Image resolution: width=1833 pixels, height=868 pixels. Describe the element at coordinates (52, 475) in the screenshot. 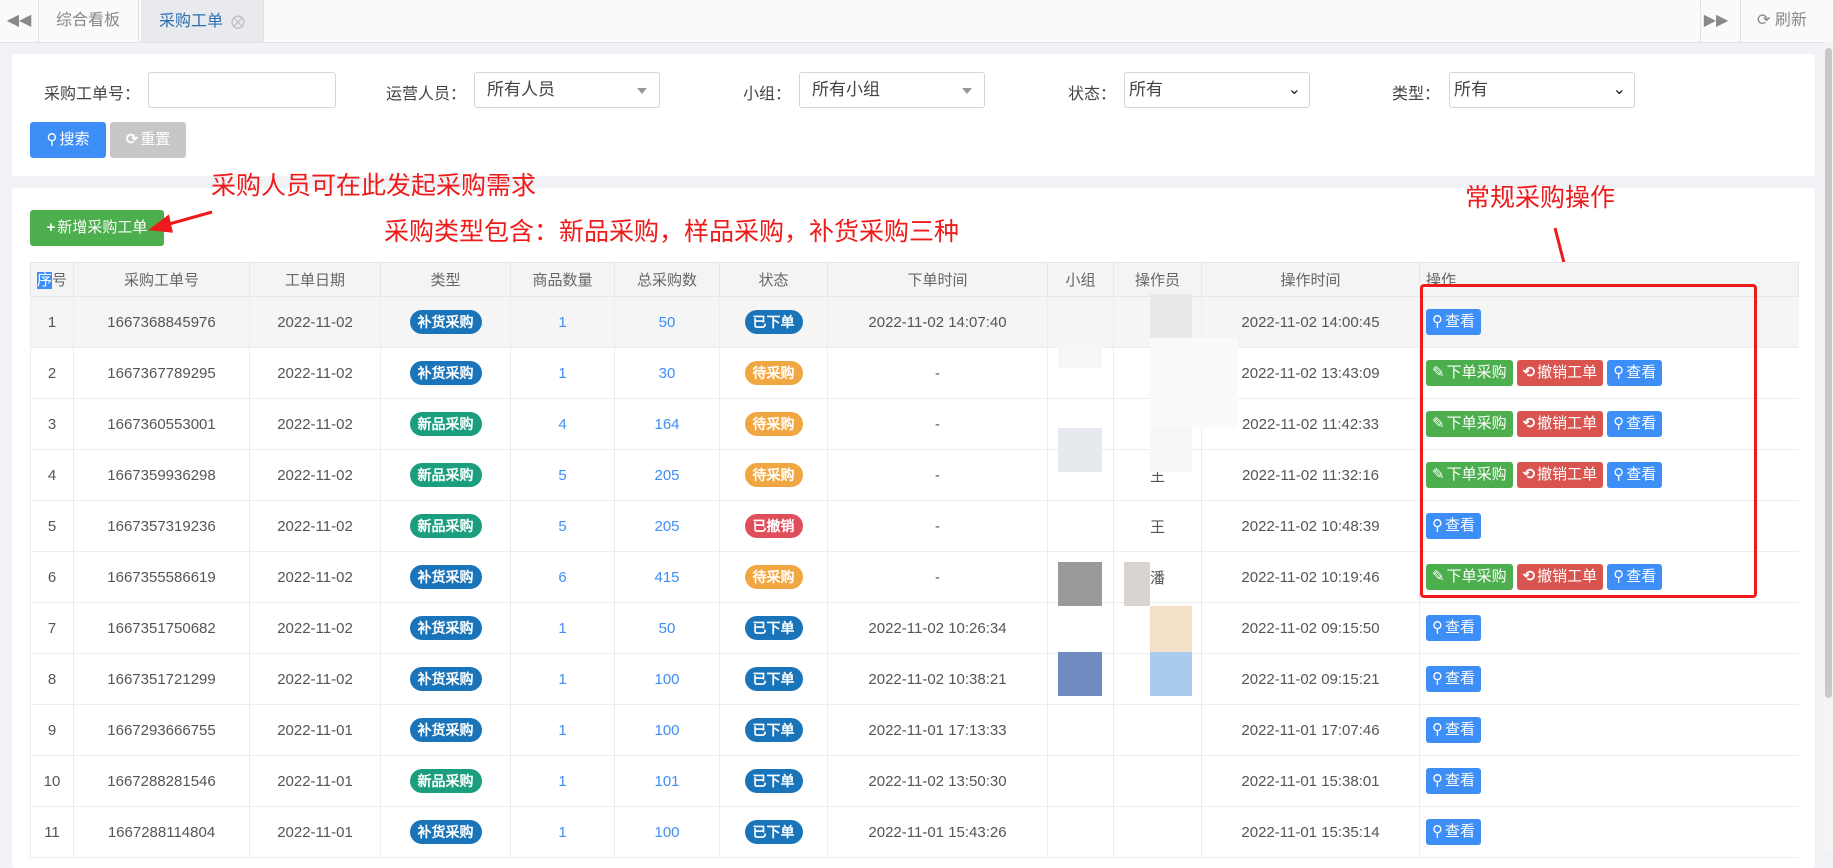

I see `cell-no: 4` at that location.